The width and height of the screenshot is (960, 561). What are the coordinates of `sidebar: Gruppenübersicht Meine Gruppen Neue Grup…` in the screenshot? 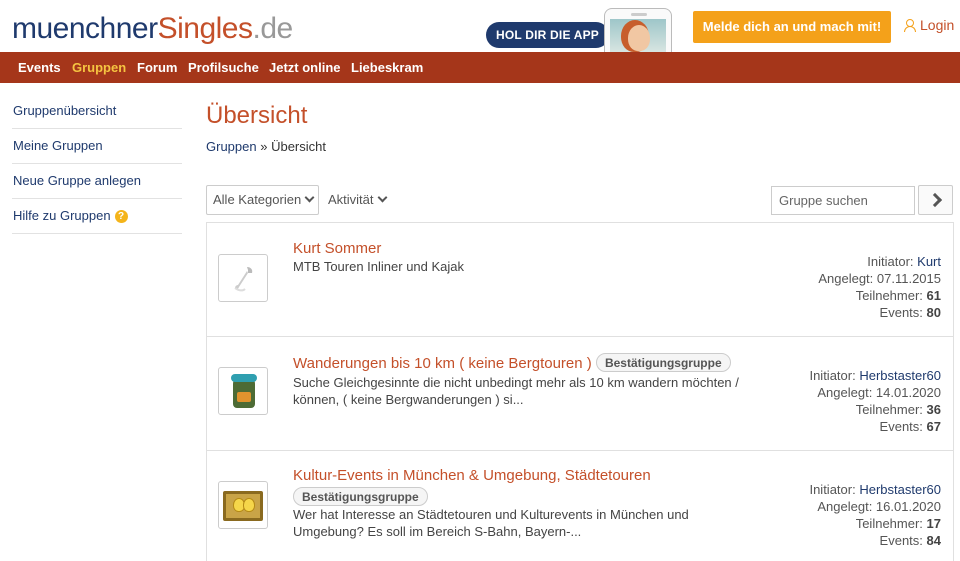 It's located at (97, 164).